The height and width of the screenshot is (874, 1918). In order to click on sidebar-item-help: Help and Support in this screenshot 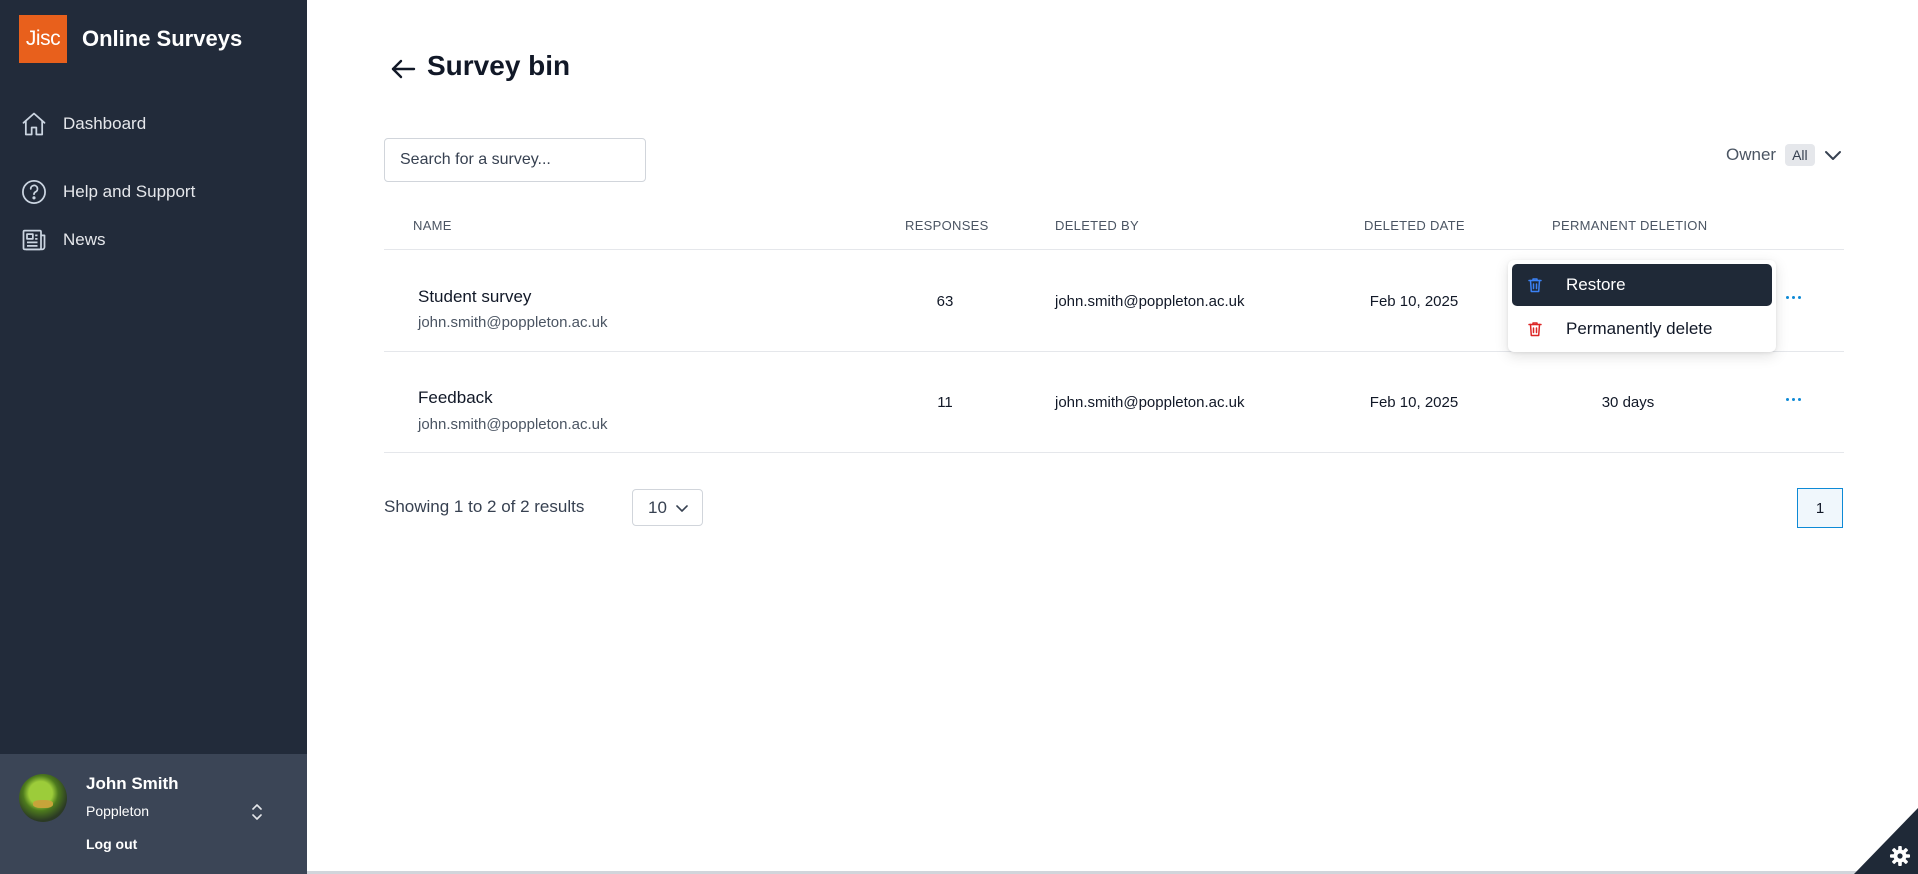, I will do `click(107, 192)`.